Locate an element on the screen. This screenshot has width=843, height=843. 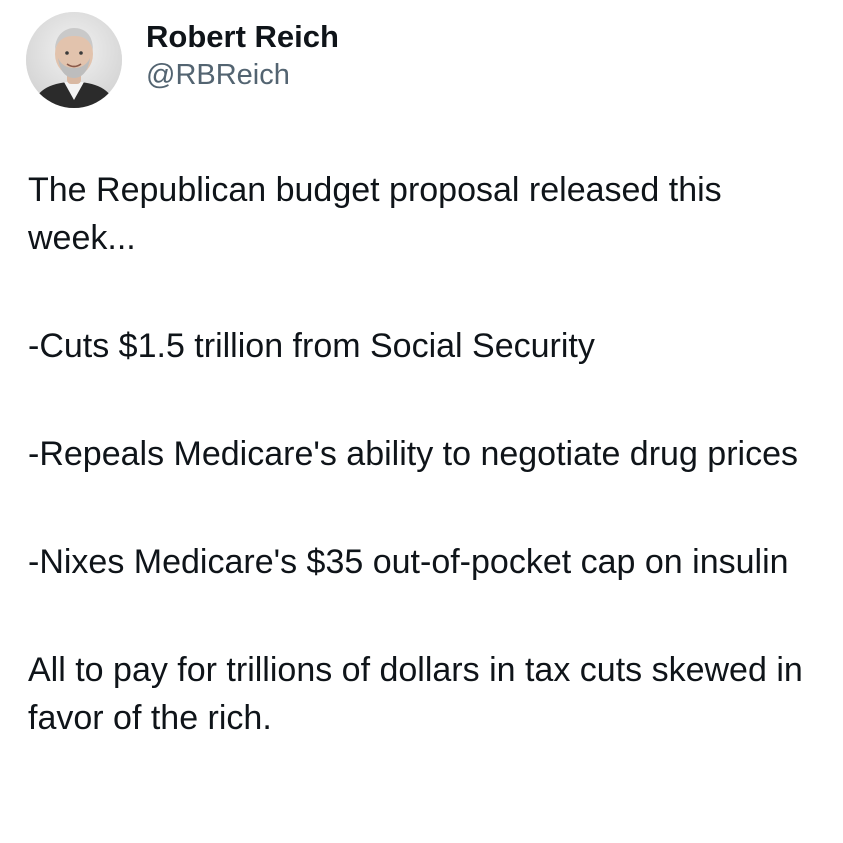
avatar is located at coordinates (74, 60).